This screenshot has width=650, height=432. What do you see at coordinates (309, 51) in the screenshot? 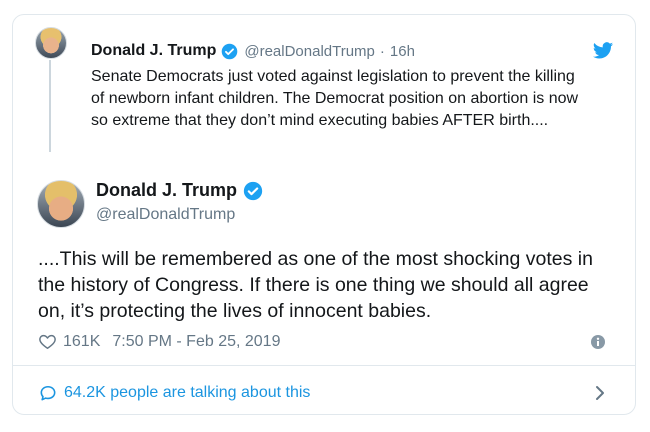
I see `quoted-author-handle: @realDonaldTrump` at bounding box center [309, 51].